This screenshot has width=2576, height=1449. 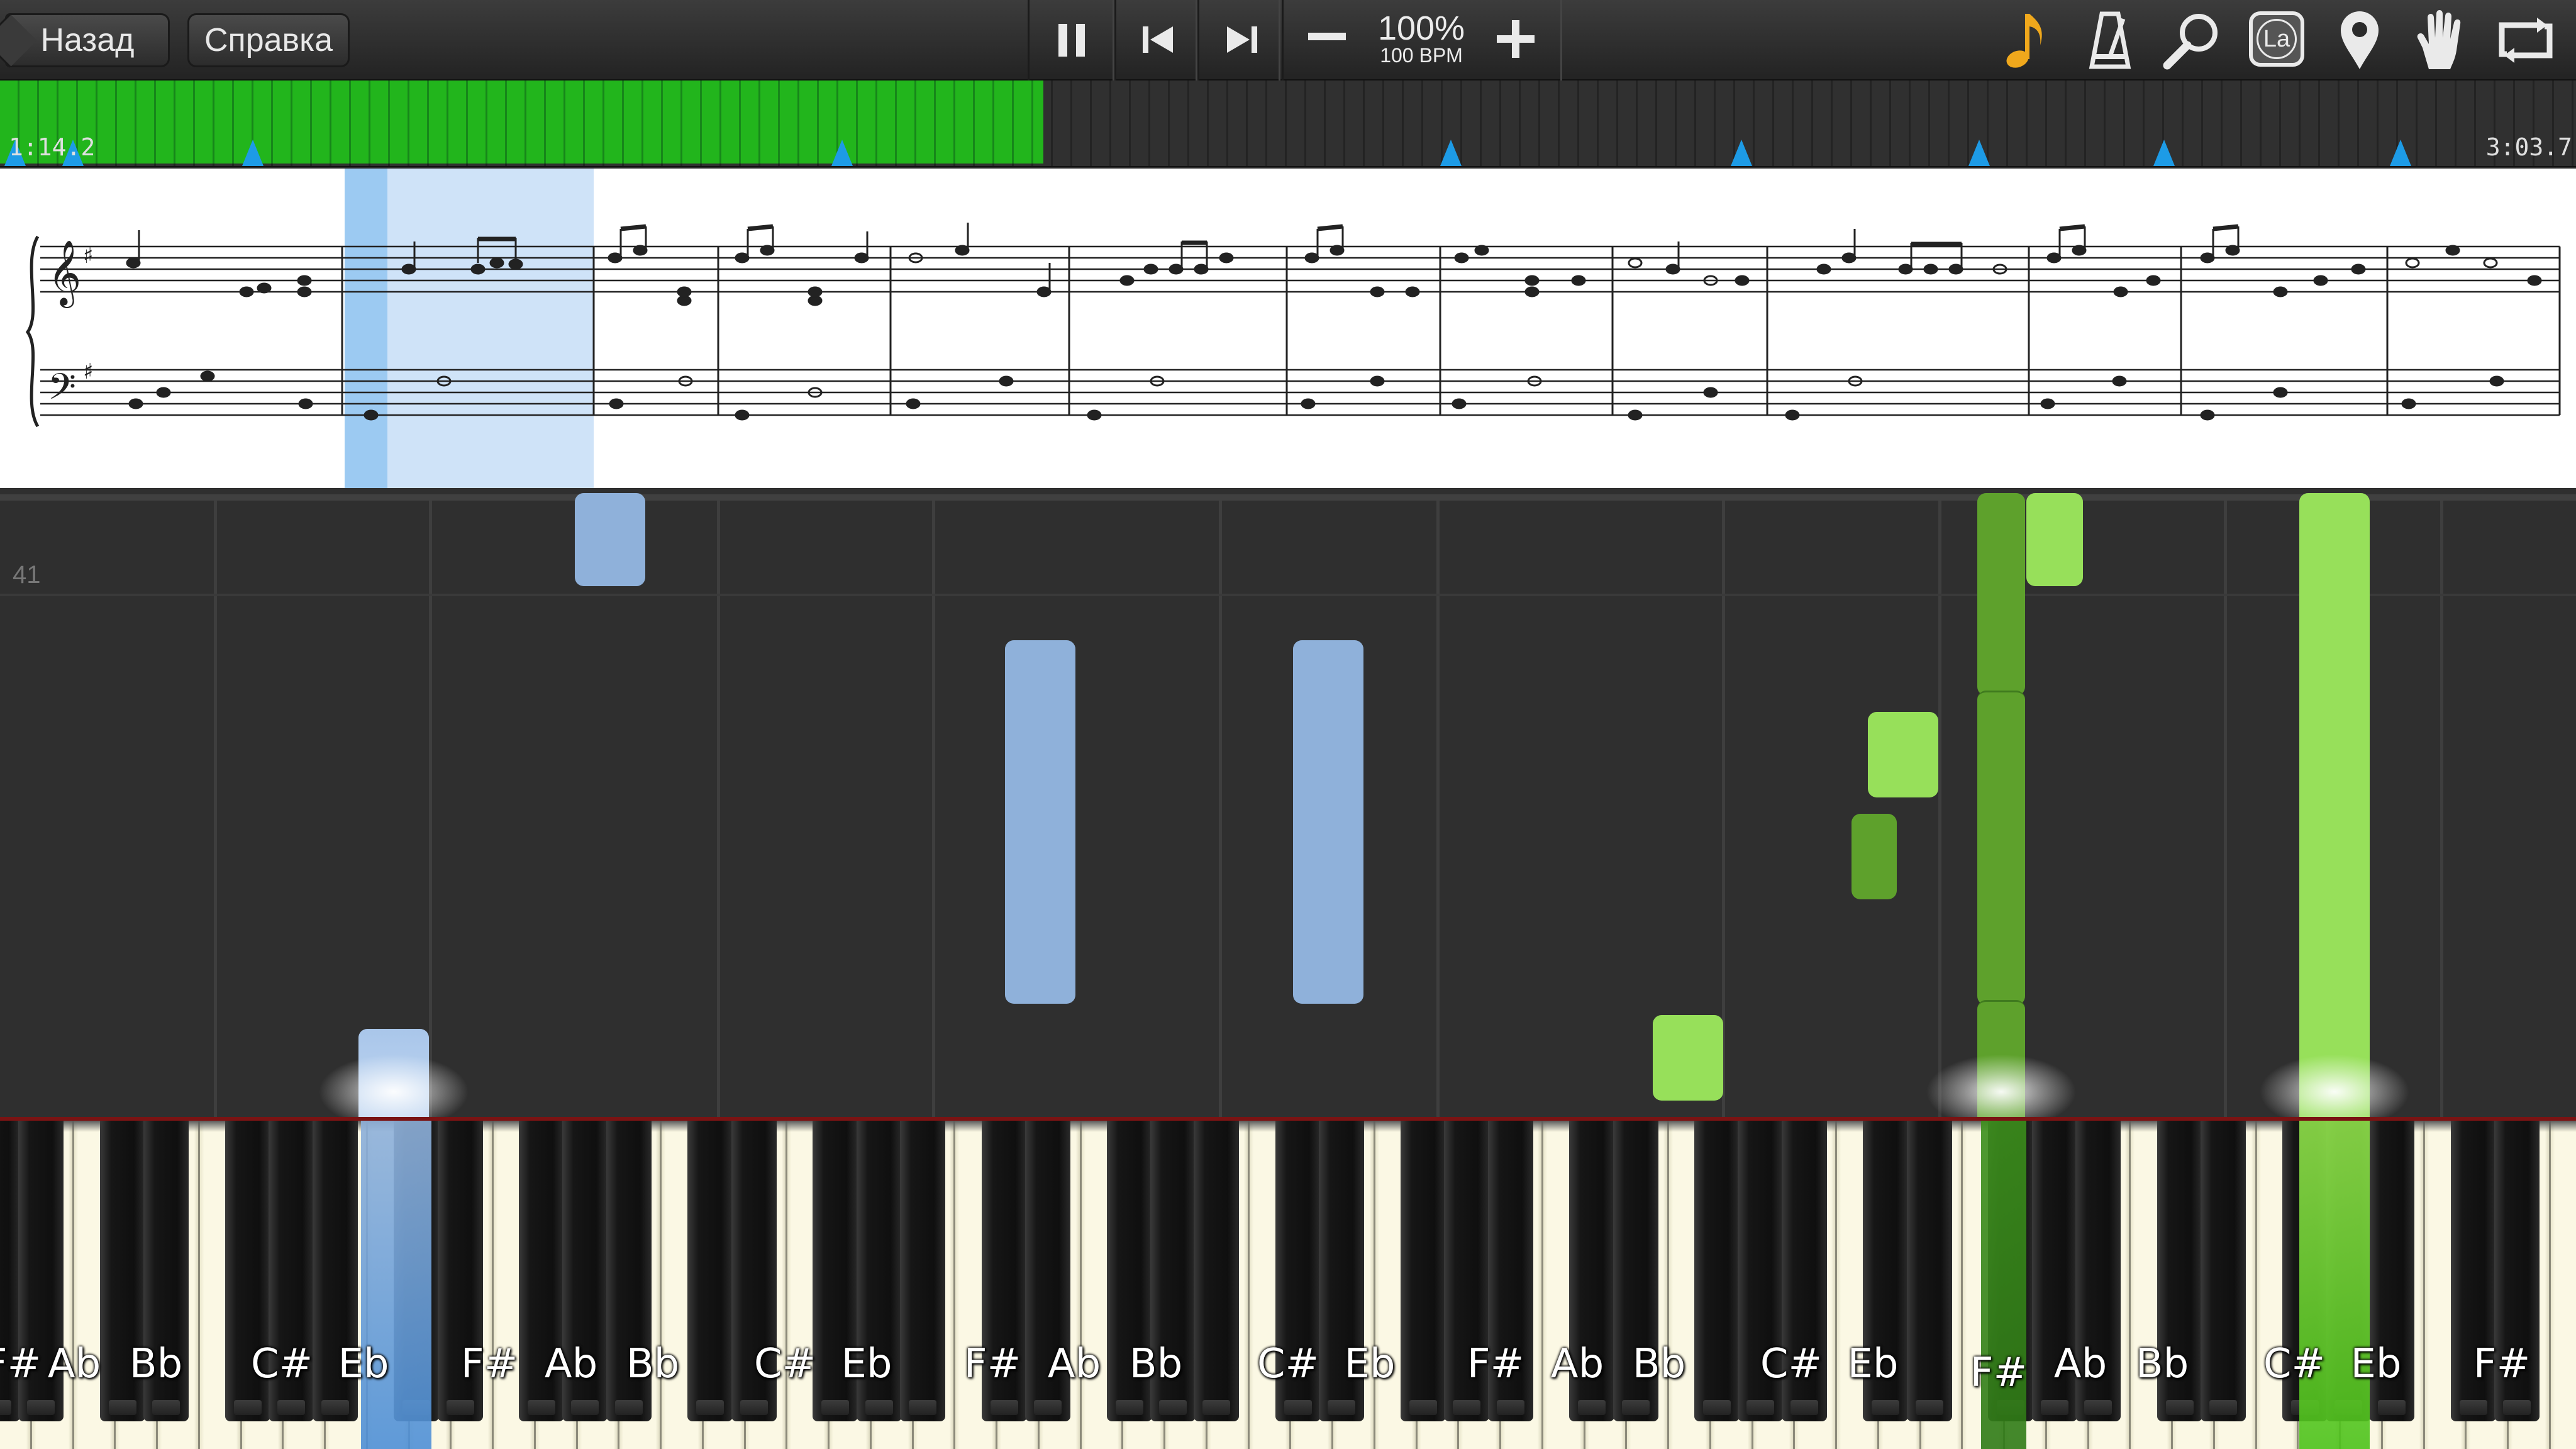 I want to click on total-time: 3:03.7, so click(x=2528, y=147).